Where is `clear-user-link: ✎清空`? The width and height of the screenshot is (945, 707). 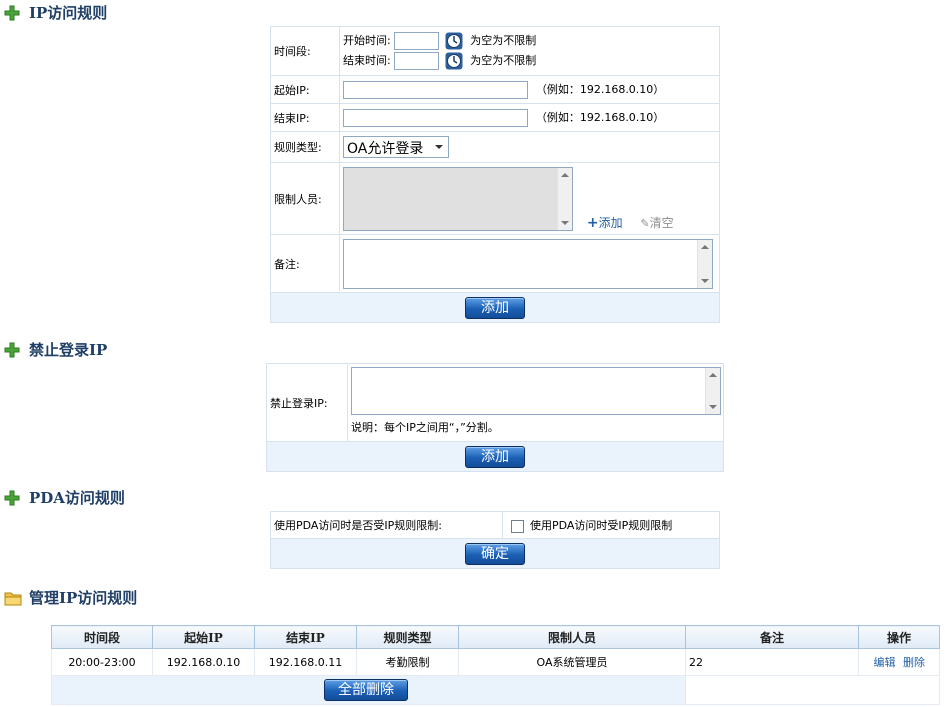 clear-user-link: ✎清空 is located at coordinates (656, 222).